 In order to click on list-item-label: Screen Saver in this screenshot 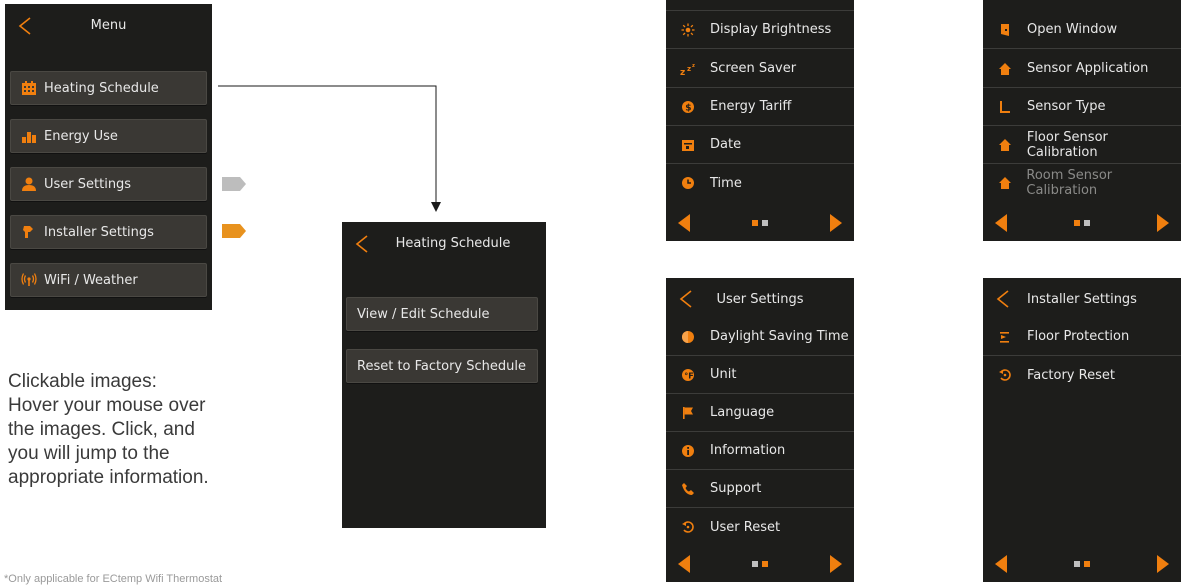, I will do `click(753, 68)`.